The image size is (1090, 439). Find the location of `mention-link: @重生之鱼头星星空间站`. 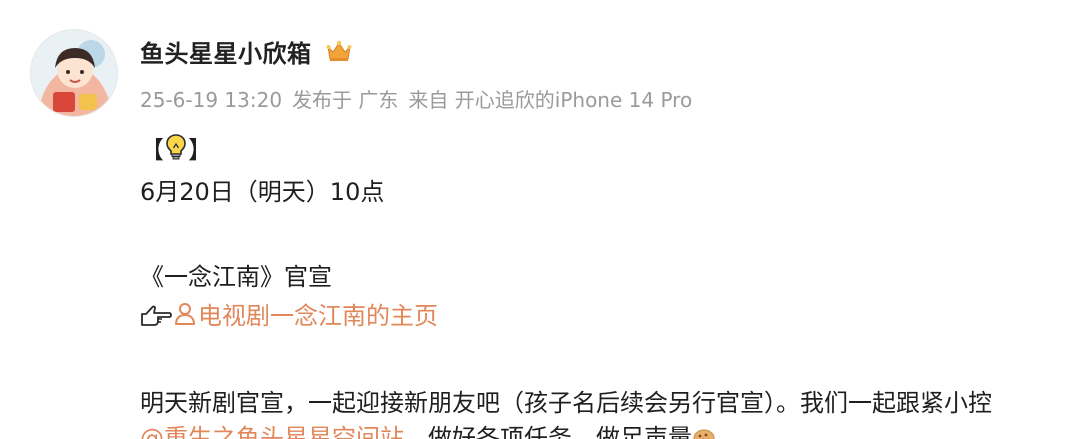

mention-link: @重生之鱼头星星空间站 is located at coordinates (272, 431).